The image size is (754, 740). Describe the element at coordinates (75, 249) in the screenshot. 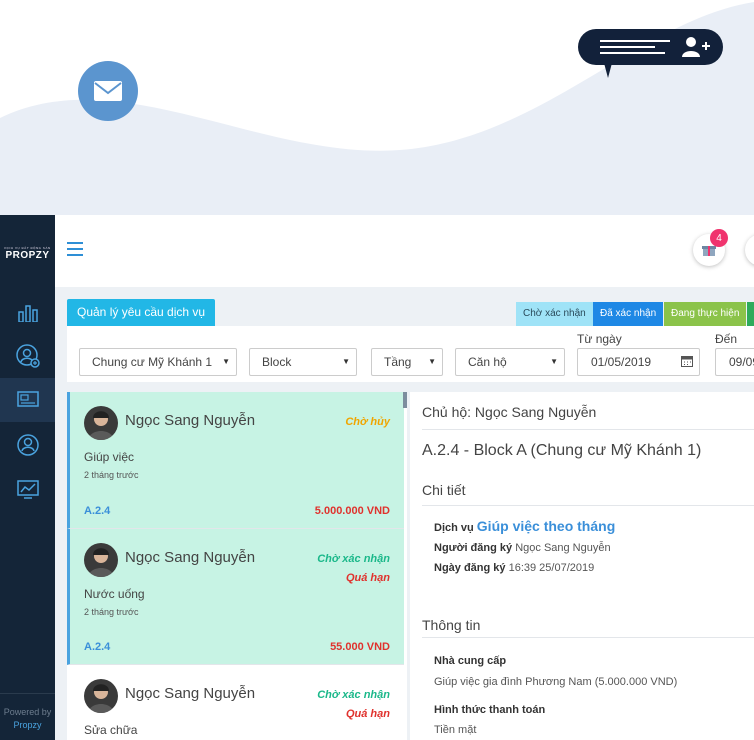

I see `hamburger-menu-icon` at that location.